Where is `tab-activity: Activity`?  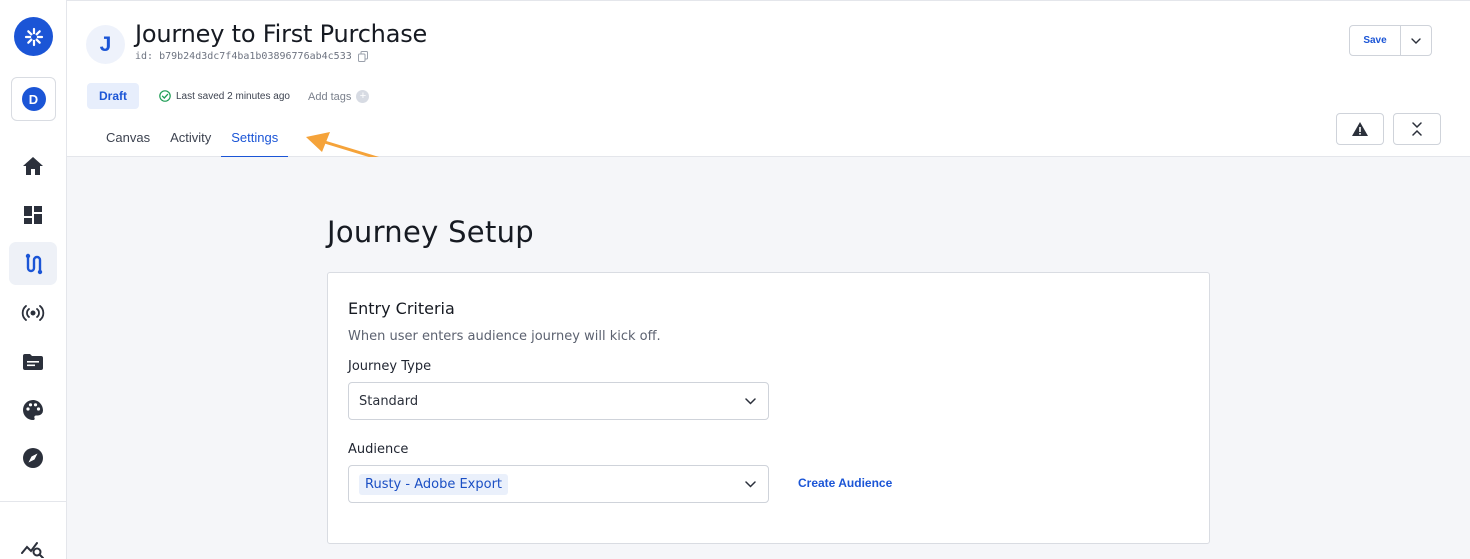
tab-activity: Activity is located at coordinates (190, 140).